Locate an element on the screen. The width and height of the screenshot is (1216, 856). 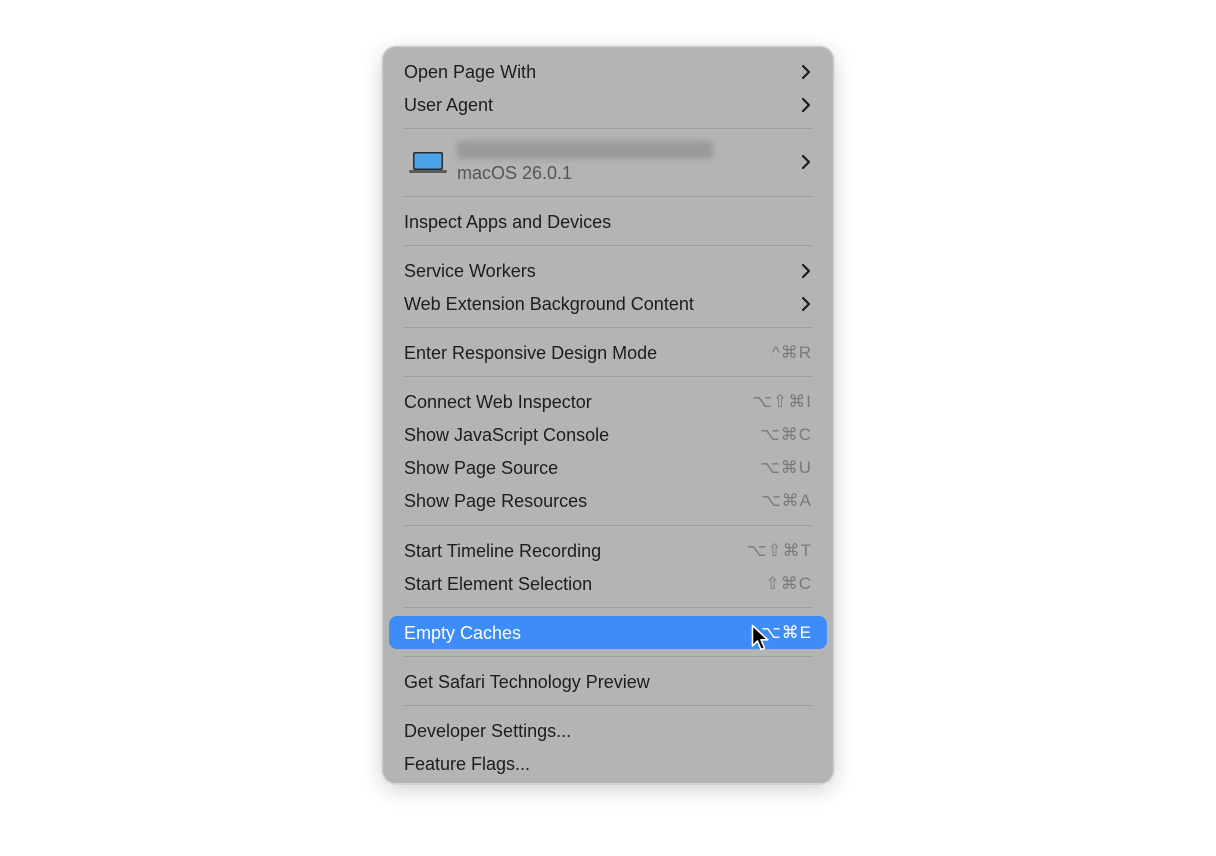
laptop-icon is located at coordinates (428, 162).